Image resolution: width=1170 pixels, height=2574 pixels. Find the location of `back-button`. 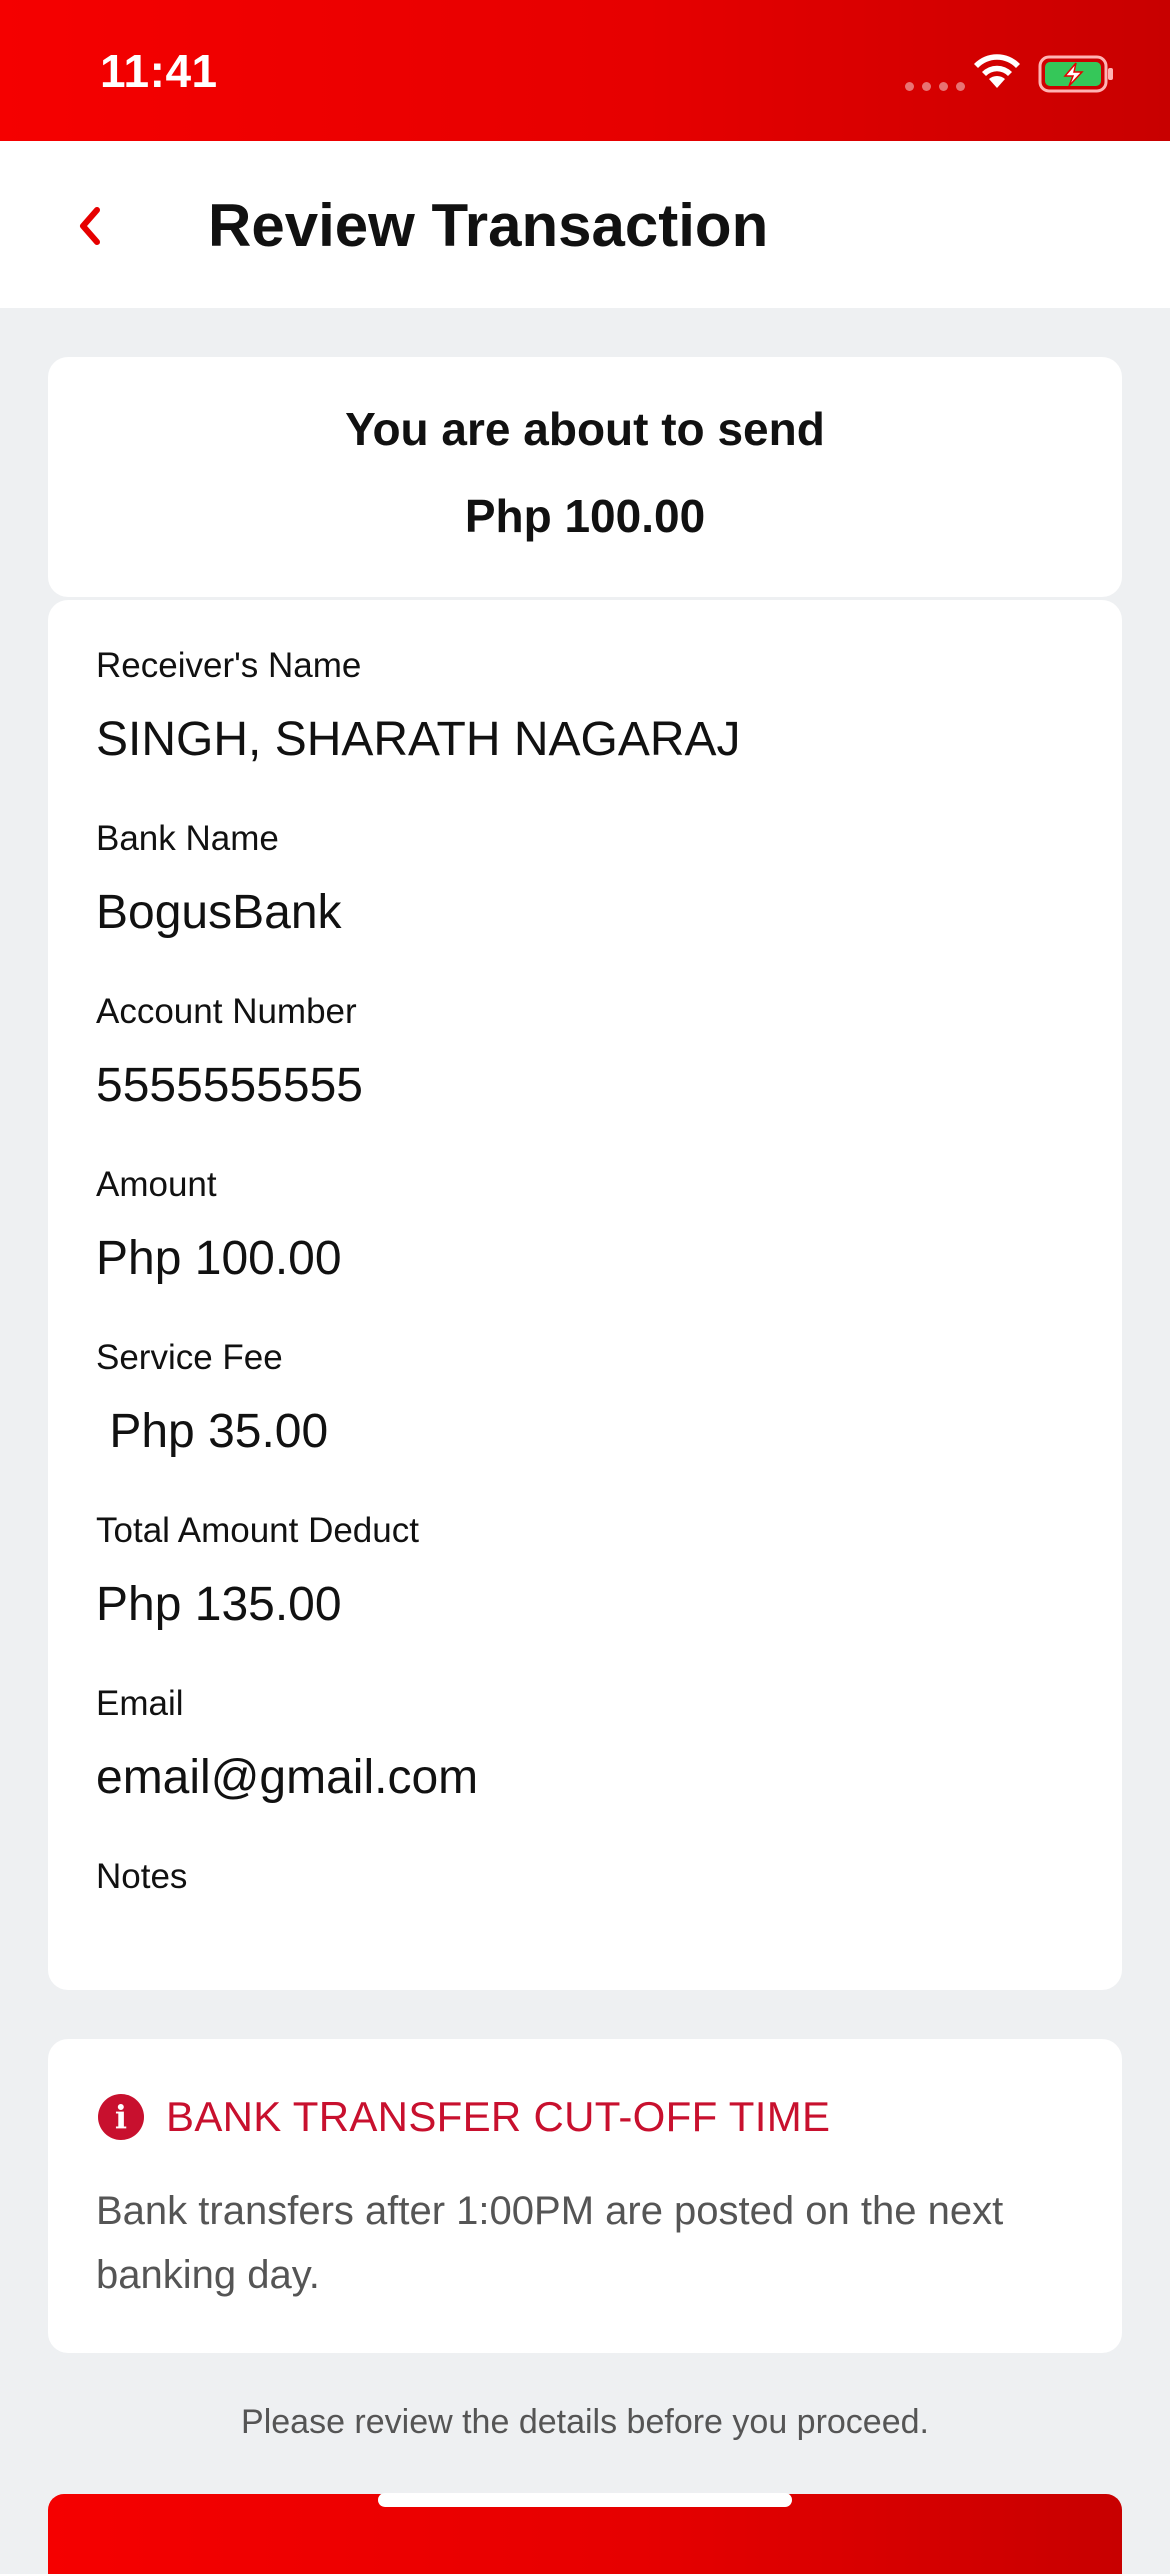

back-button is located at coordinates (90, 226).